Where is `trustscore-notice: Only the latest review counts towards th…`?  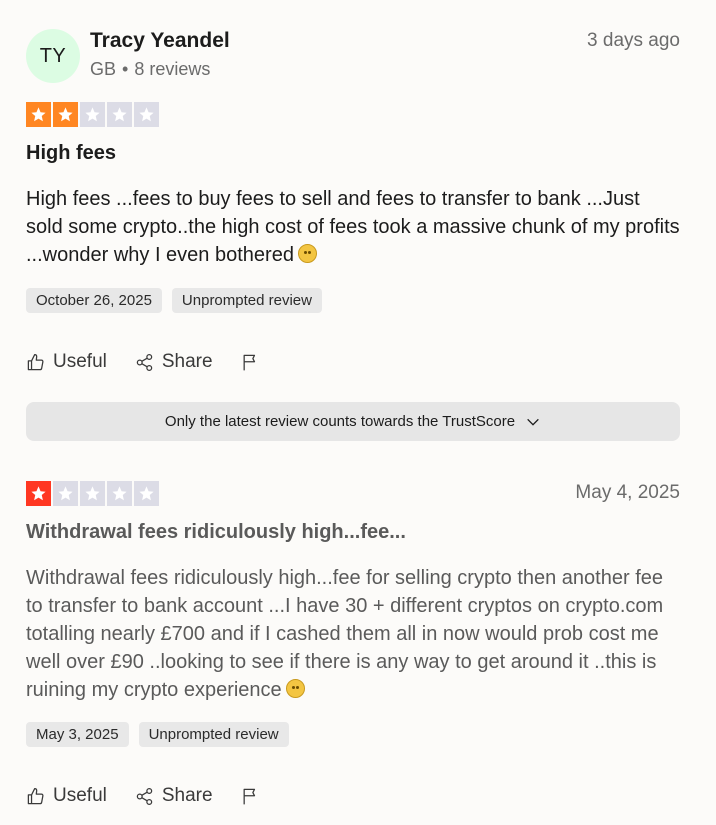
trustscore-notice: Only the latest review counts towards th… is located at coordinates (353, 421).